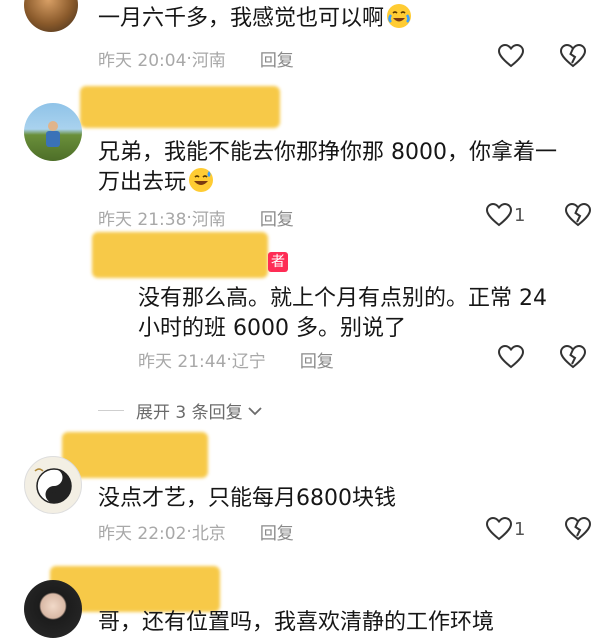  I want to click on divider-line, so click(111, 410).